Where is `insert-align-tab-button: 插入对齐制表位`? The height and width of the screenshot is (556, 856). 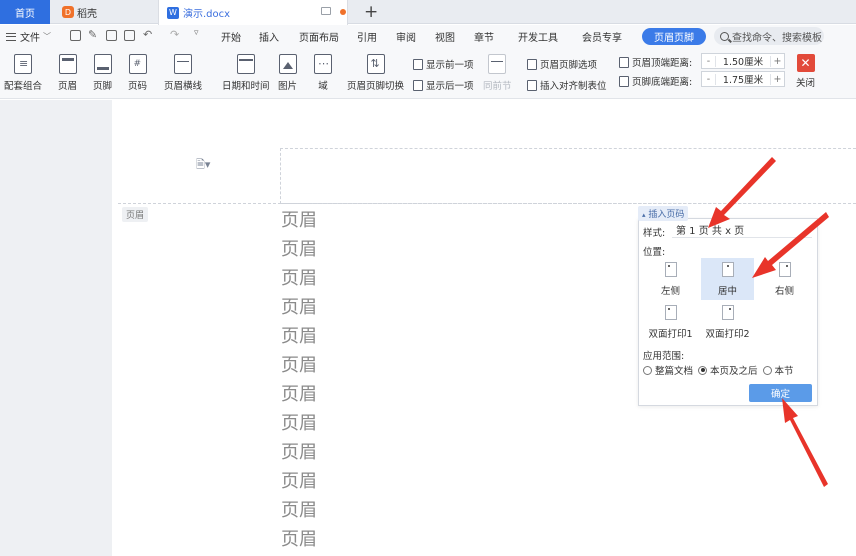 insert-align-tab-button: 插入对齐制表位 is located at coordinates (567, 85).